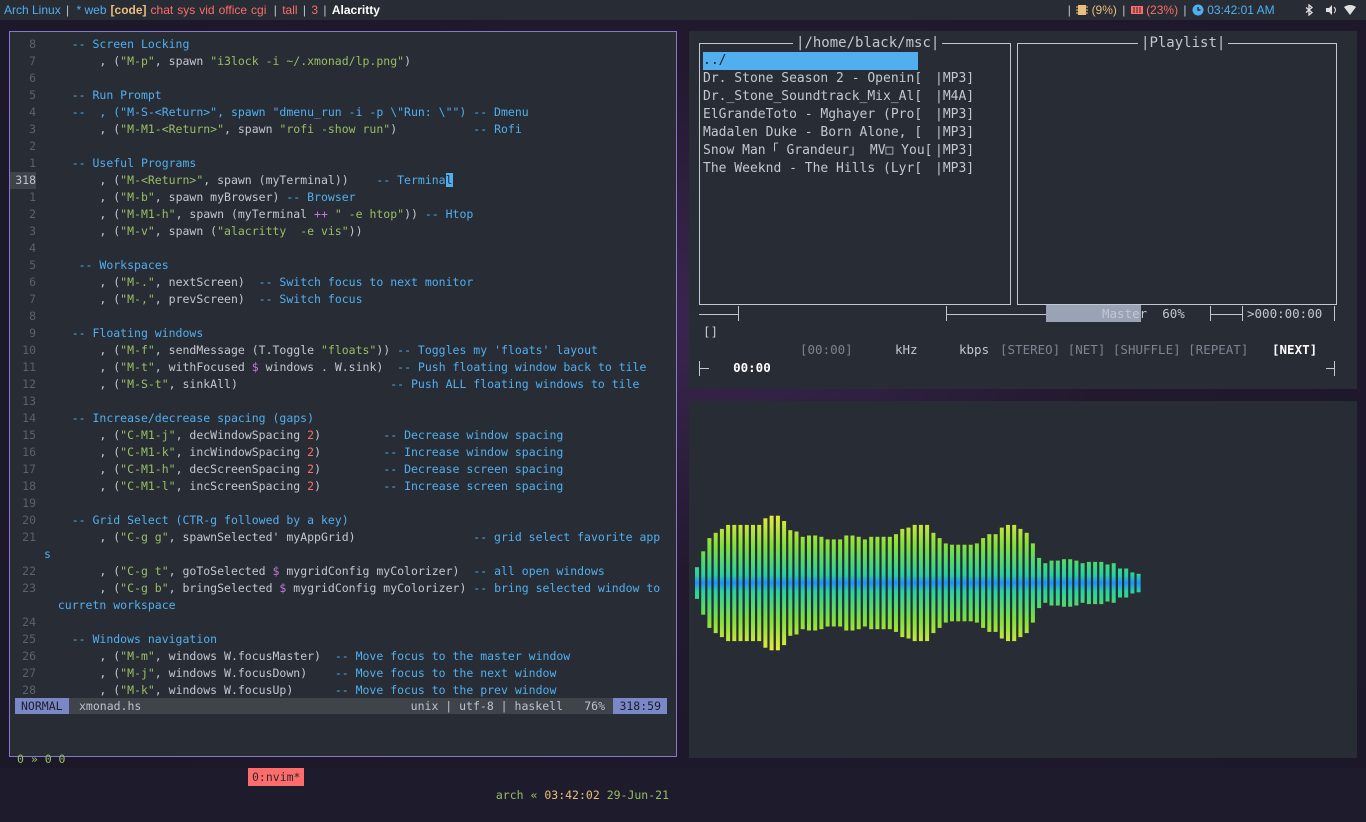 The height and width of the screenshot is (822, 1366). What do you see at coordinates (29, 537) in the screenshot?
I see `line-number: 21` at bounding box center [29, 537].